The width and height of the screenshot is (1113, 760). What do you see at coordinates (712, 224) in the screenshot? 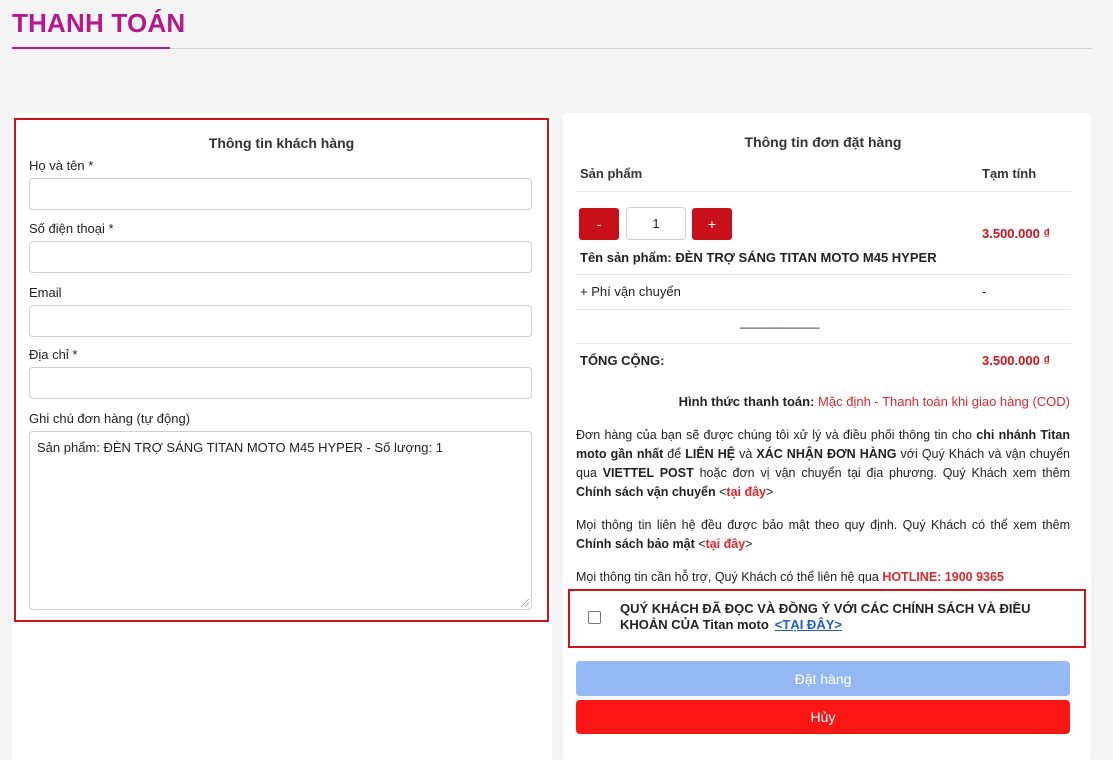
I see `quantity-increase-button: +` at bounding box center [712, 224].